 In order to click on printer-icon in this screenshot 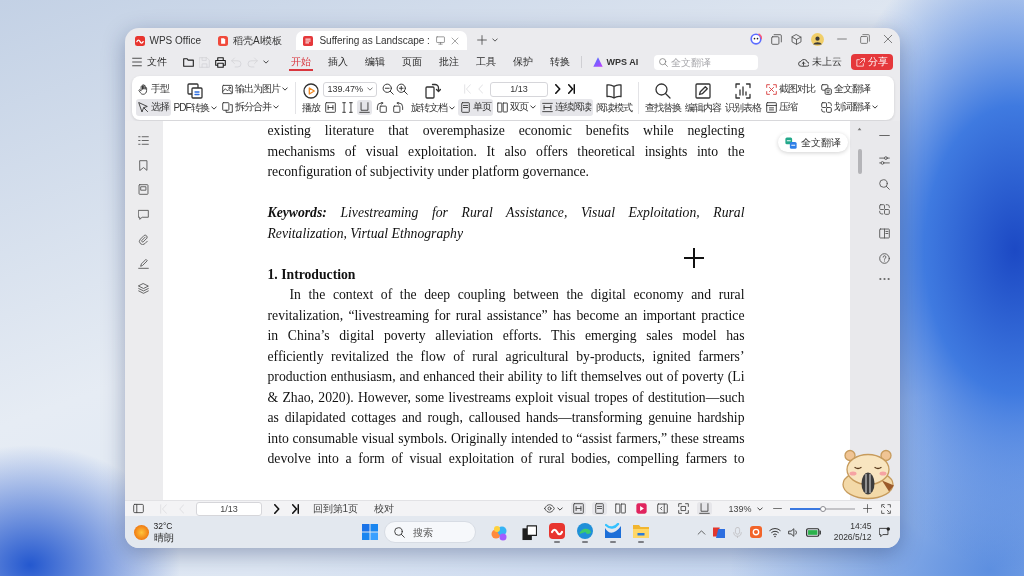, I will do `click(220, 62)`.